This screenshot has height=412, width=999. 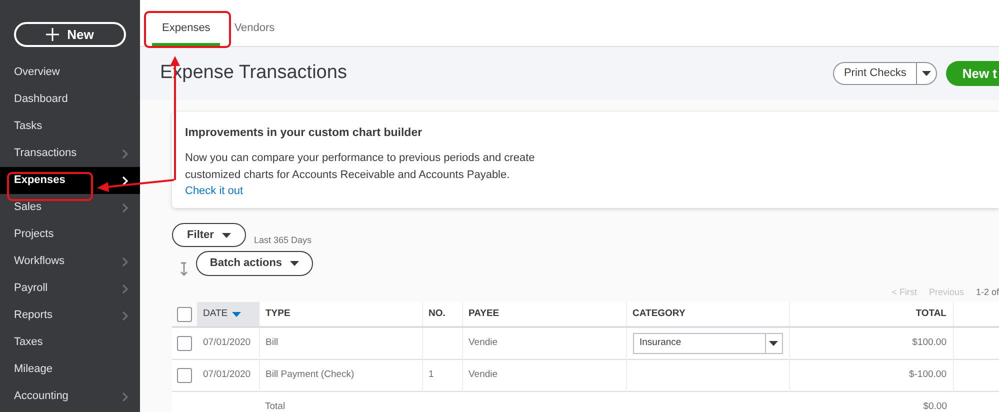 What do you see at coordinates (70, 72) in the screenshot?
I see `sidebar-item: Overview` at bounding box center [70, 72].